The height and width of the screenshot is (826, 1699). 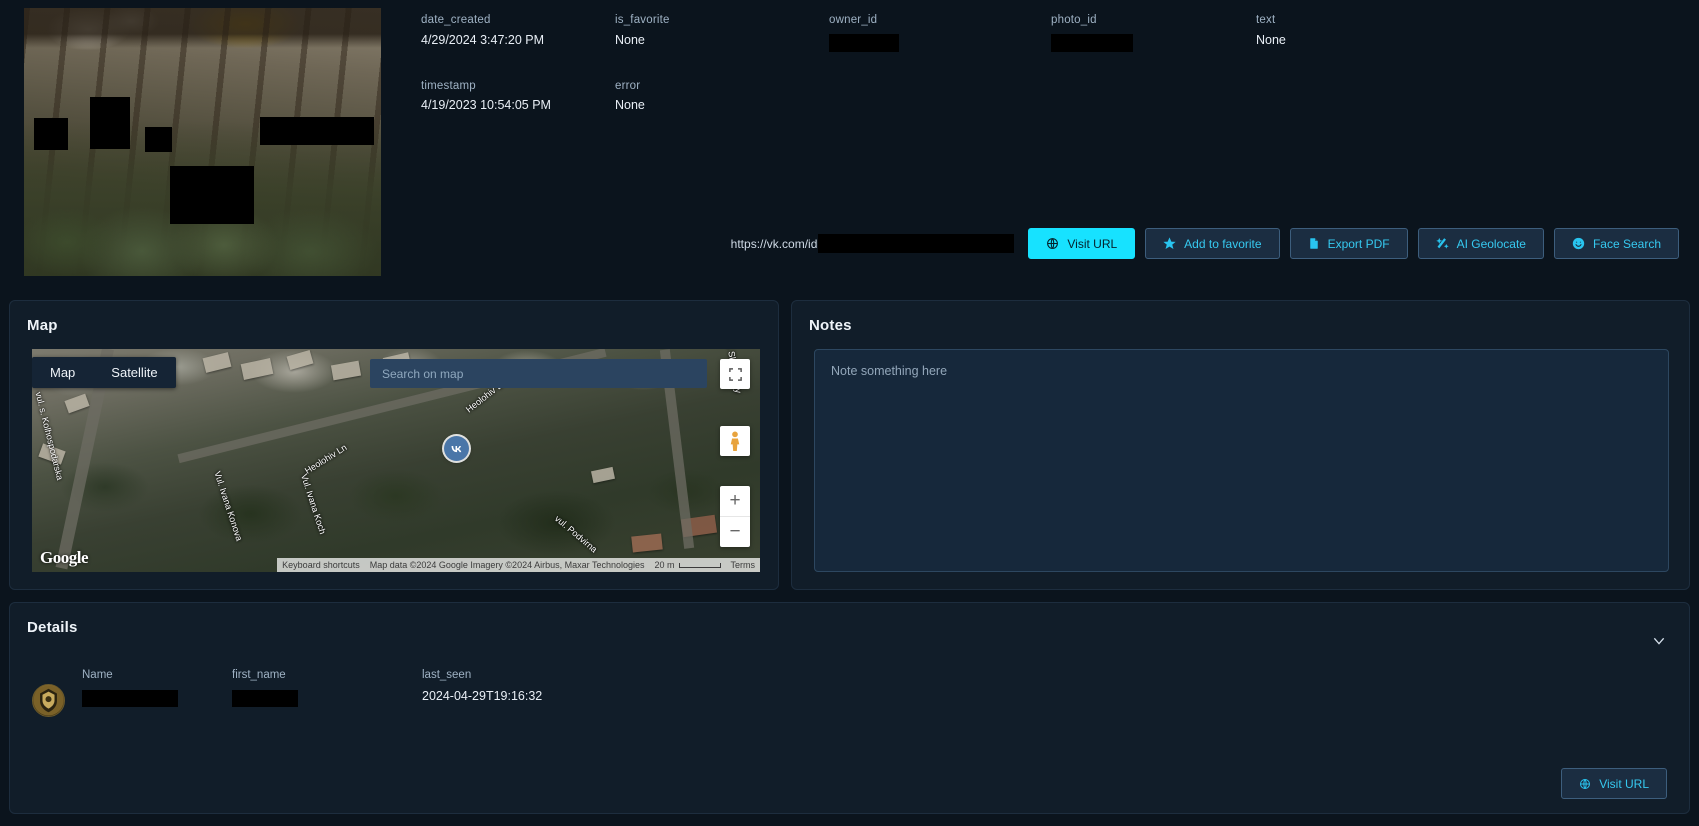 What do you see at coordinates (1266, 20) in the screenshot?
I see `field-label: text` at bounding box center [1266, 20].